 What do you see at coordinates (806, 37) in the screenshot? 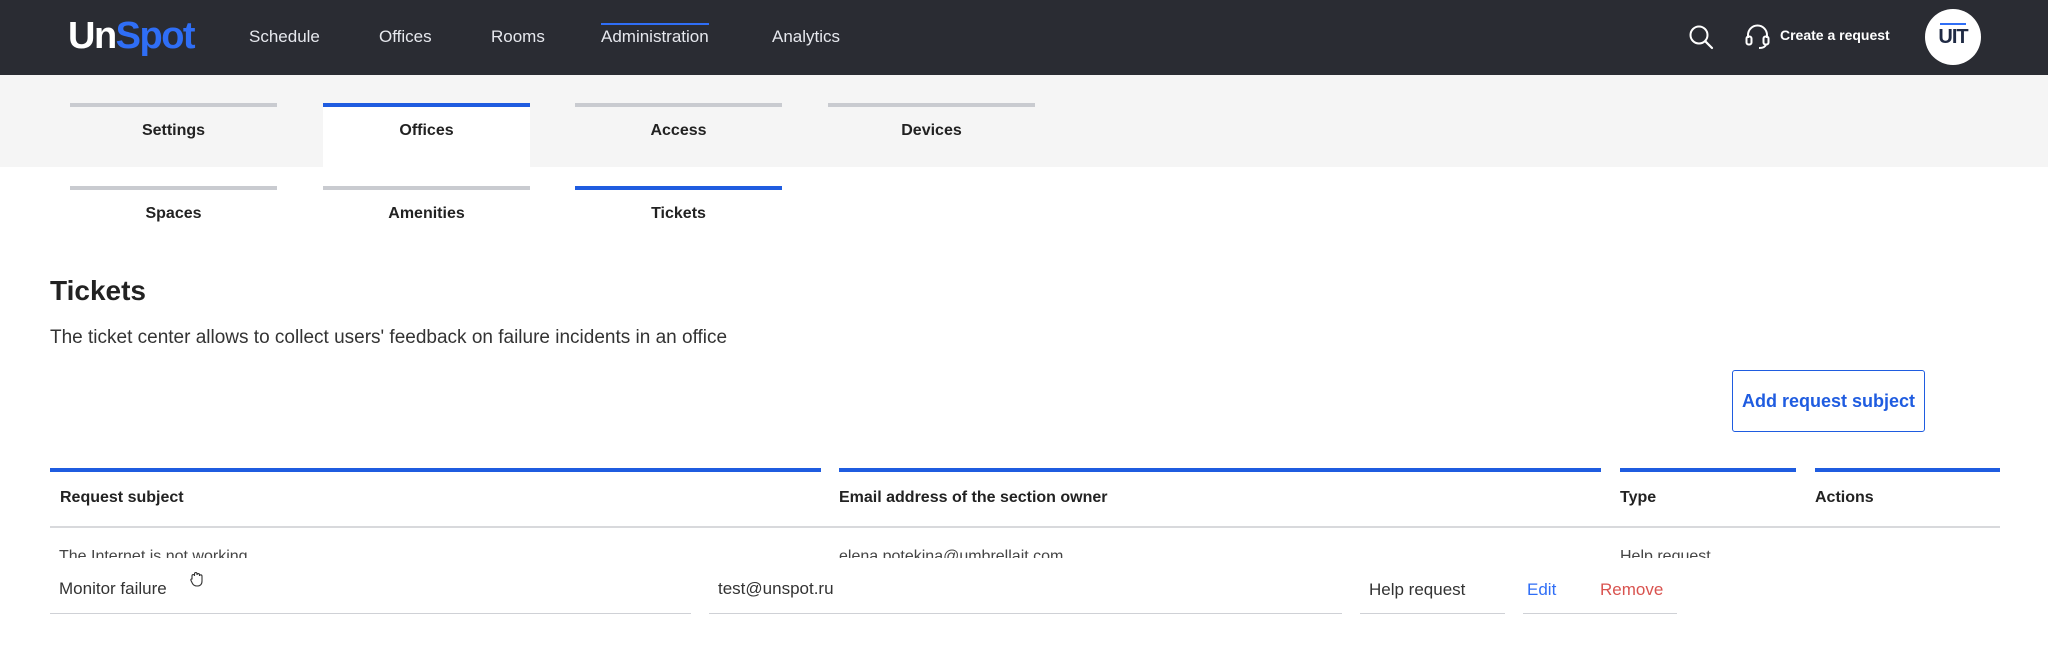
I see `nav-analytics: Analytics` at bounding box center [806, 37].